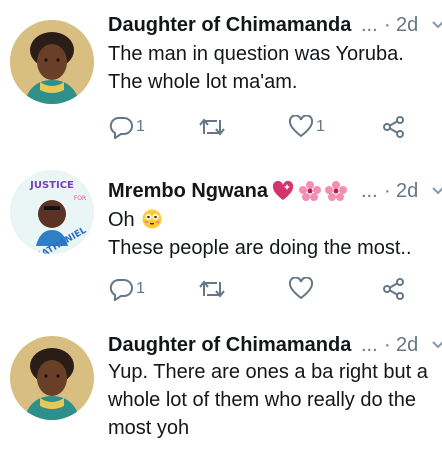  Describe the element at coordinates (188, 191) in the screenshot. I see `display-name: Mrembo Ngwana` at that location.